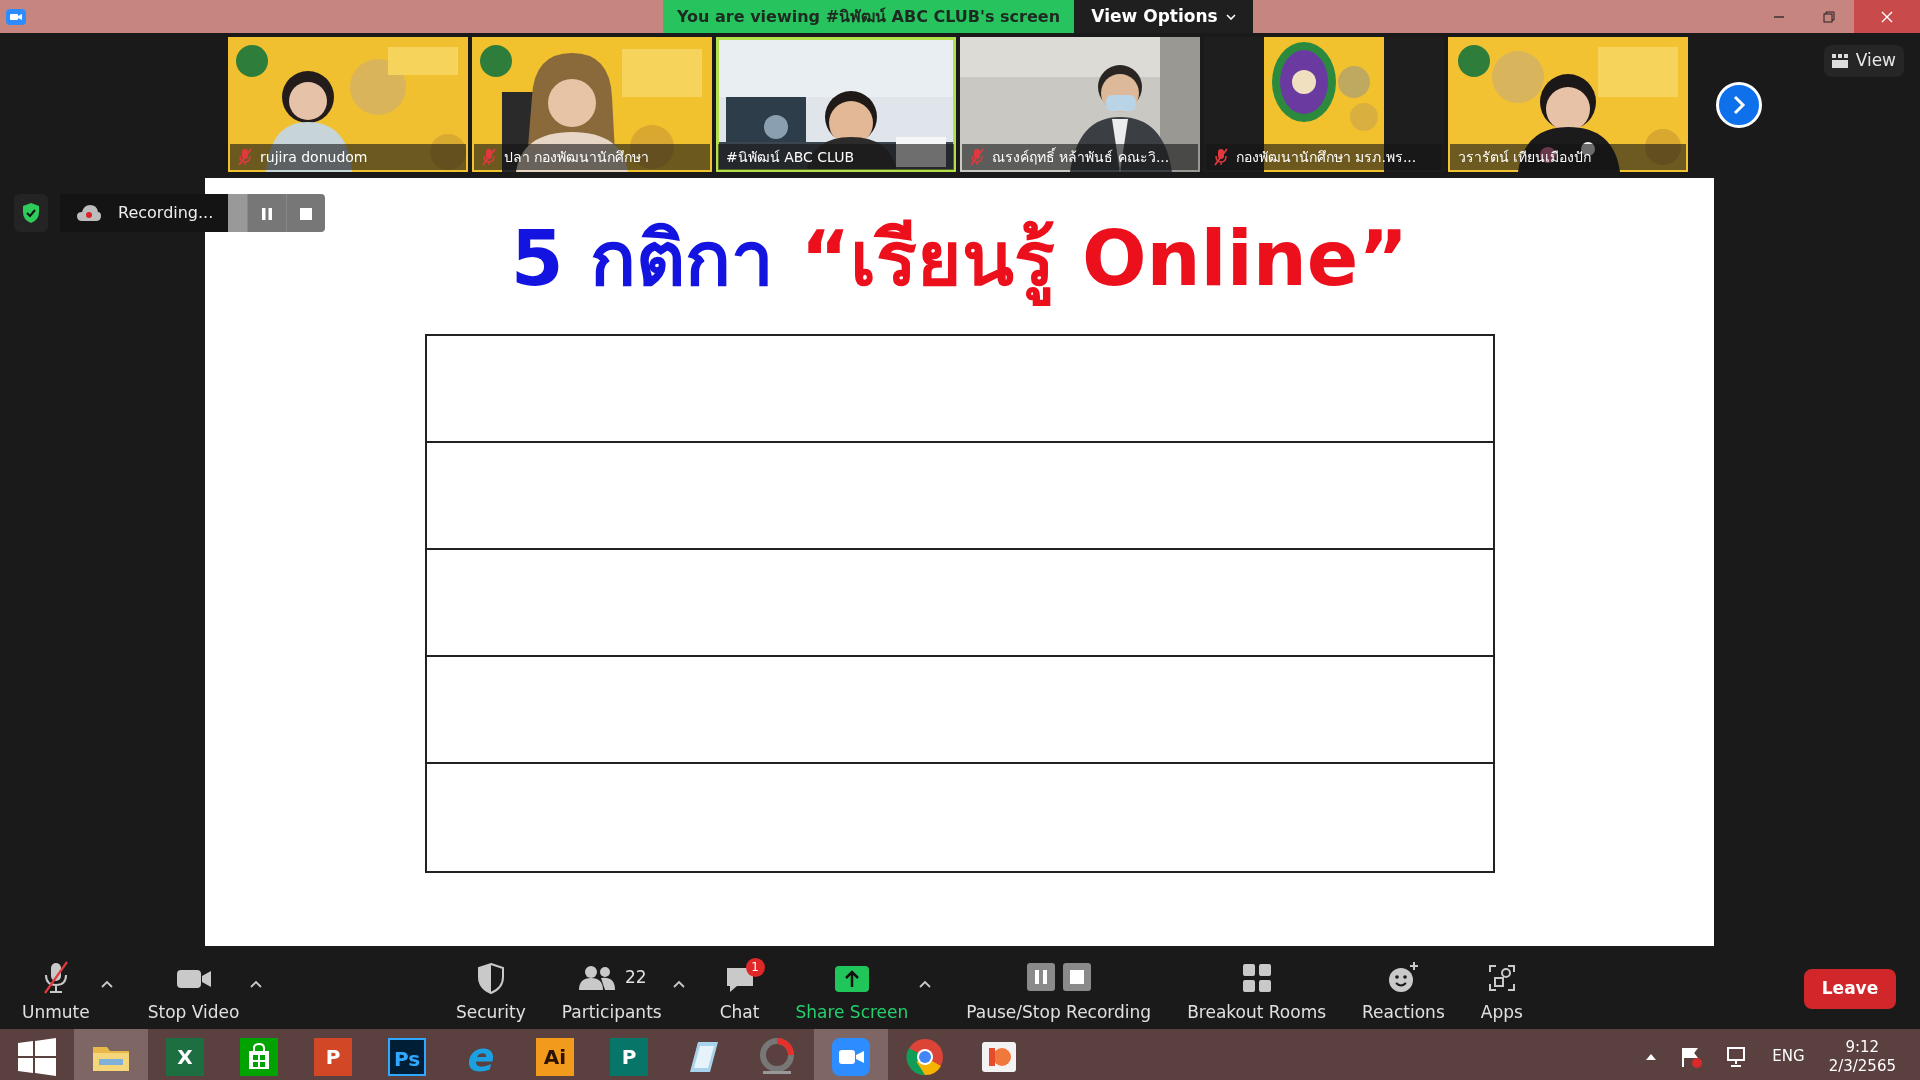  Describe the element at coordinates (1403, 989) in the screenshot. I see `toolbar-button: Reactions` at that location.